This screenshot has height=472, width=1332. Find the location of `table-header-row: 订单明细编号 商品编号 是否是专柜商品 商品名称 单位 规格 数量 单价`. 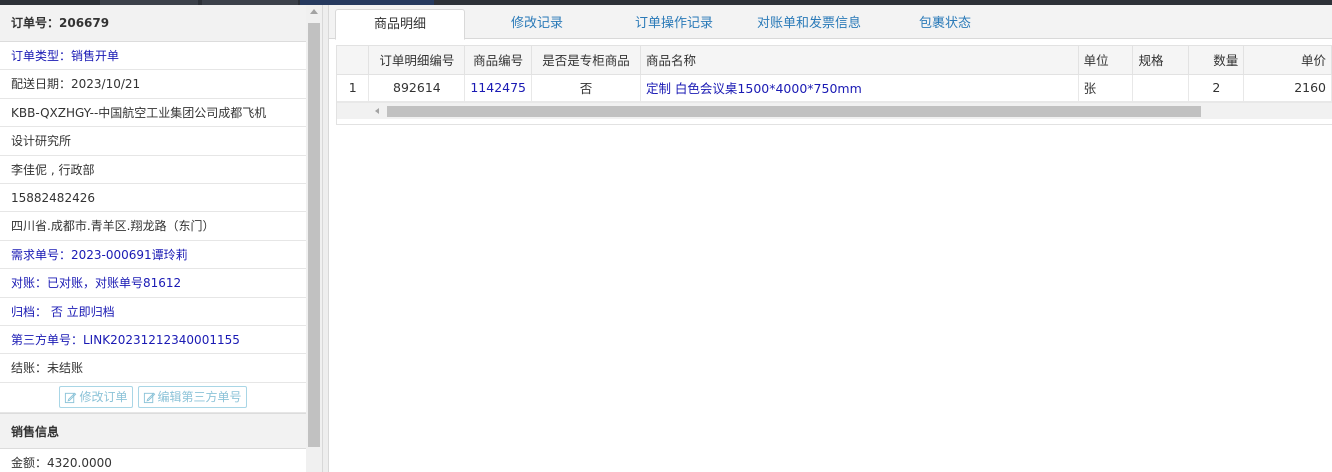

table-header-row: 订单明细编号 商品编号 是否是专柜商品 商品名称 单位 规格 数量 单价 is located at coordinates (834, 60).